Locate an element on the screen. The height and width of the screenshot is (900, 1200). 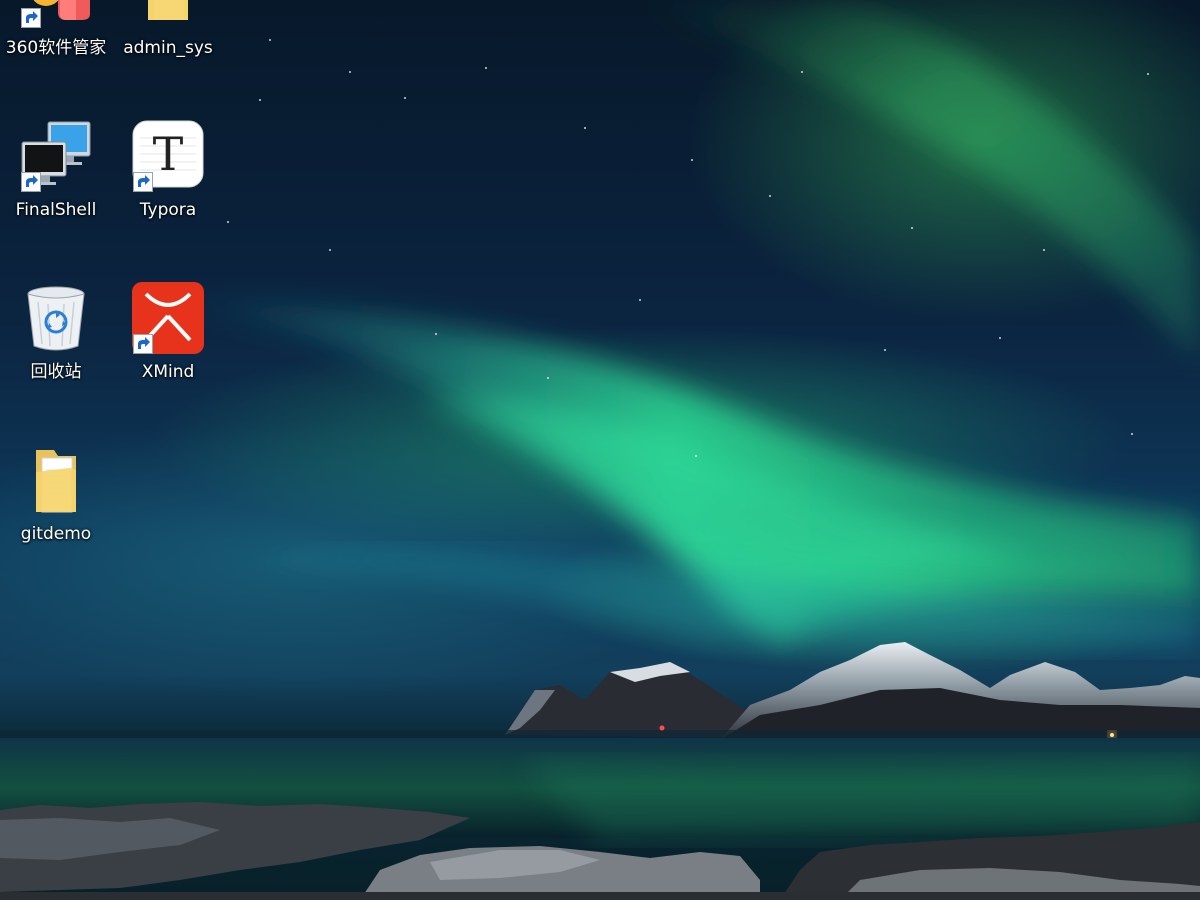
desktop-icon-typora: T Typora is located at coordinates (168, 165).